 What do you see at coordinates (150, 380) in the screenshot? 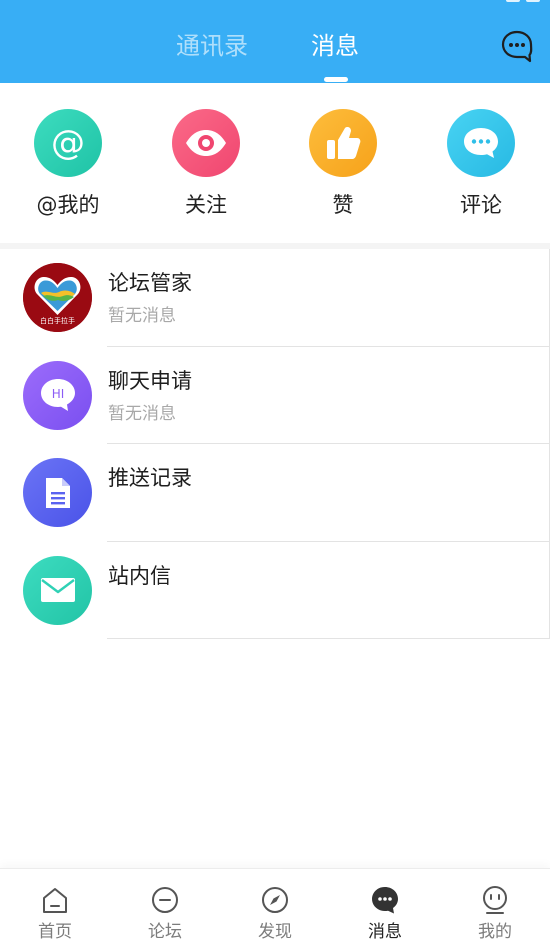
I see `list-item-title: 聊天申请` at bounding box center [150, 380].